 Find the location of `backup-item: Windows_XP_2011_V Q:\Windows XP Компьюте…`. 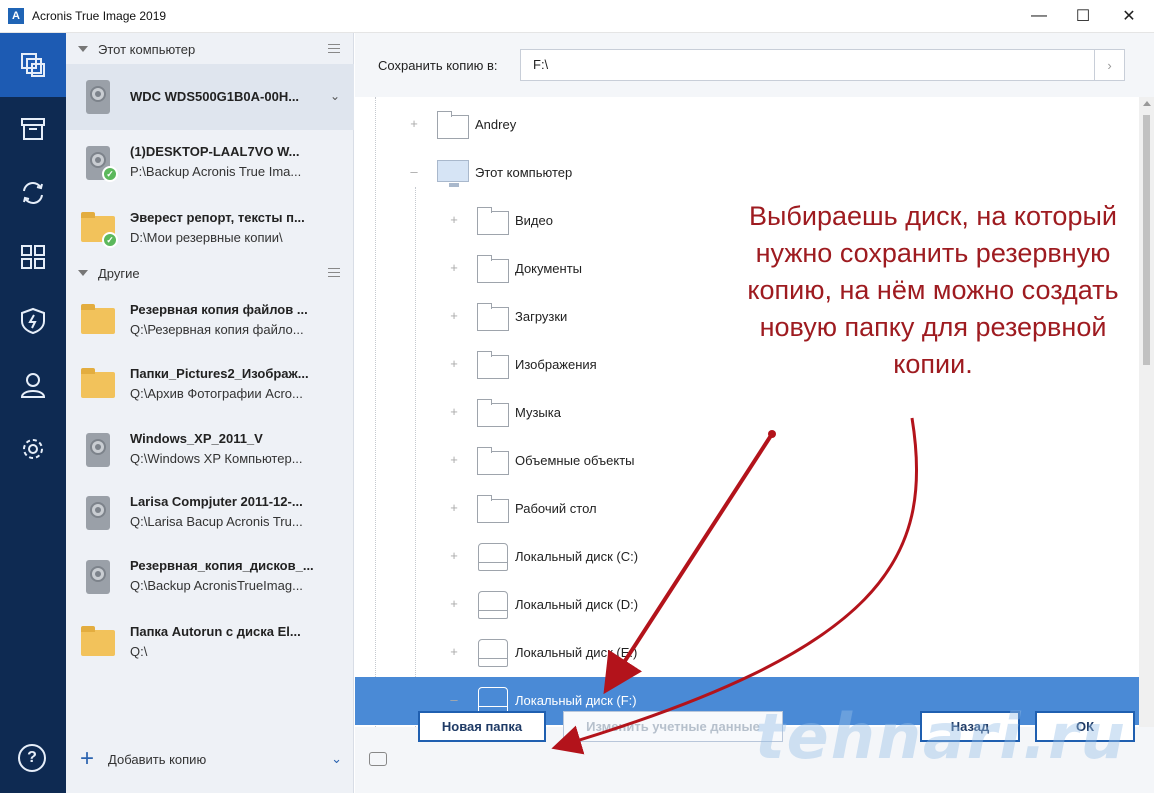

backup-item: Windows_XP_2011_V Q:\Windows XP Компьюте… is located at coordinates (210, 450).